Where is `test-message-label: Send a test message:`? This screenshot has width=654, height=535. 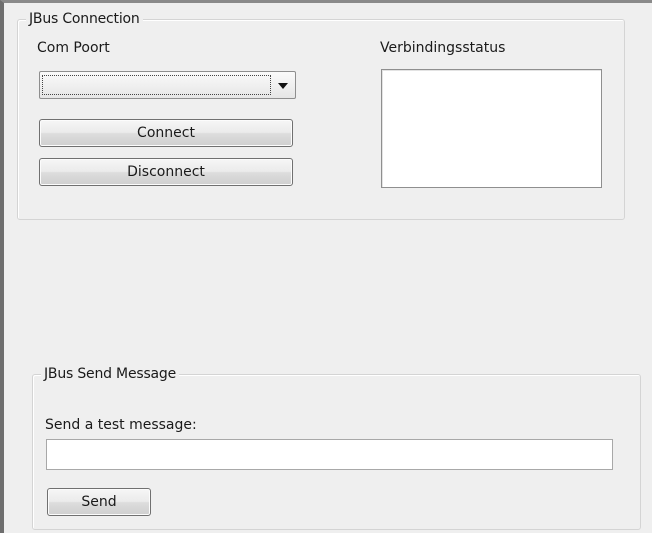
test-message-label: Send a test message: is located at coordinates (121, 425).